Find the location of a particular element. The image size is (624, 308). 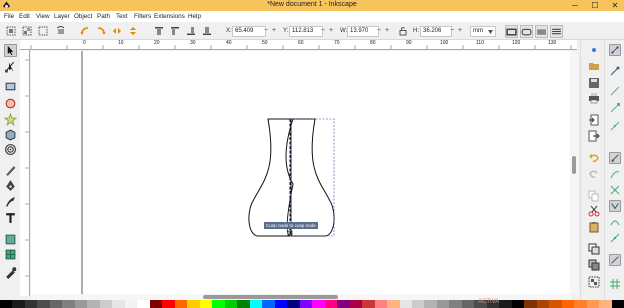

rectangle-tool-icon is located at coordinates (10, 86).